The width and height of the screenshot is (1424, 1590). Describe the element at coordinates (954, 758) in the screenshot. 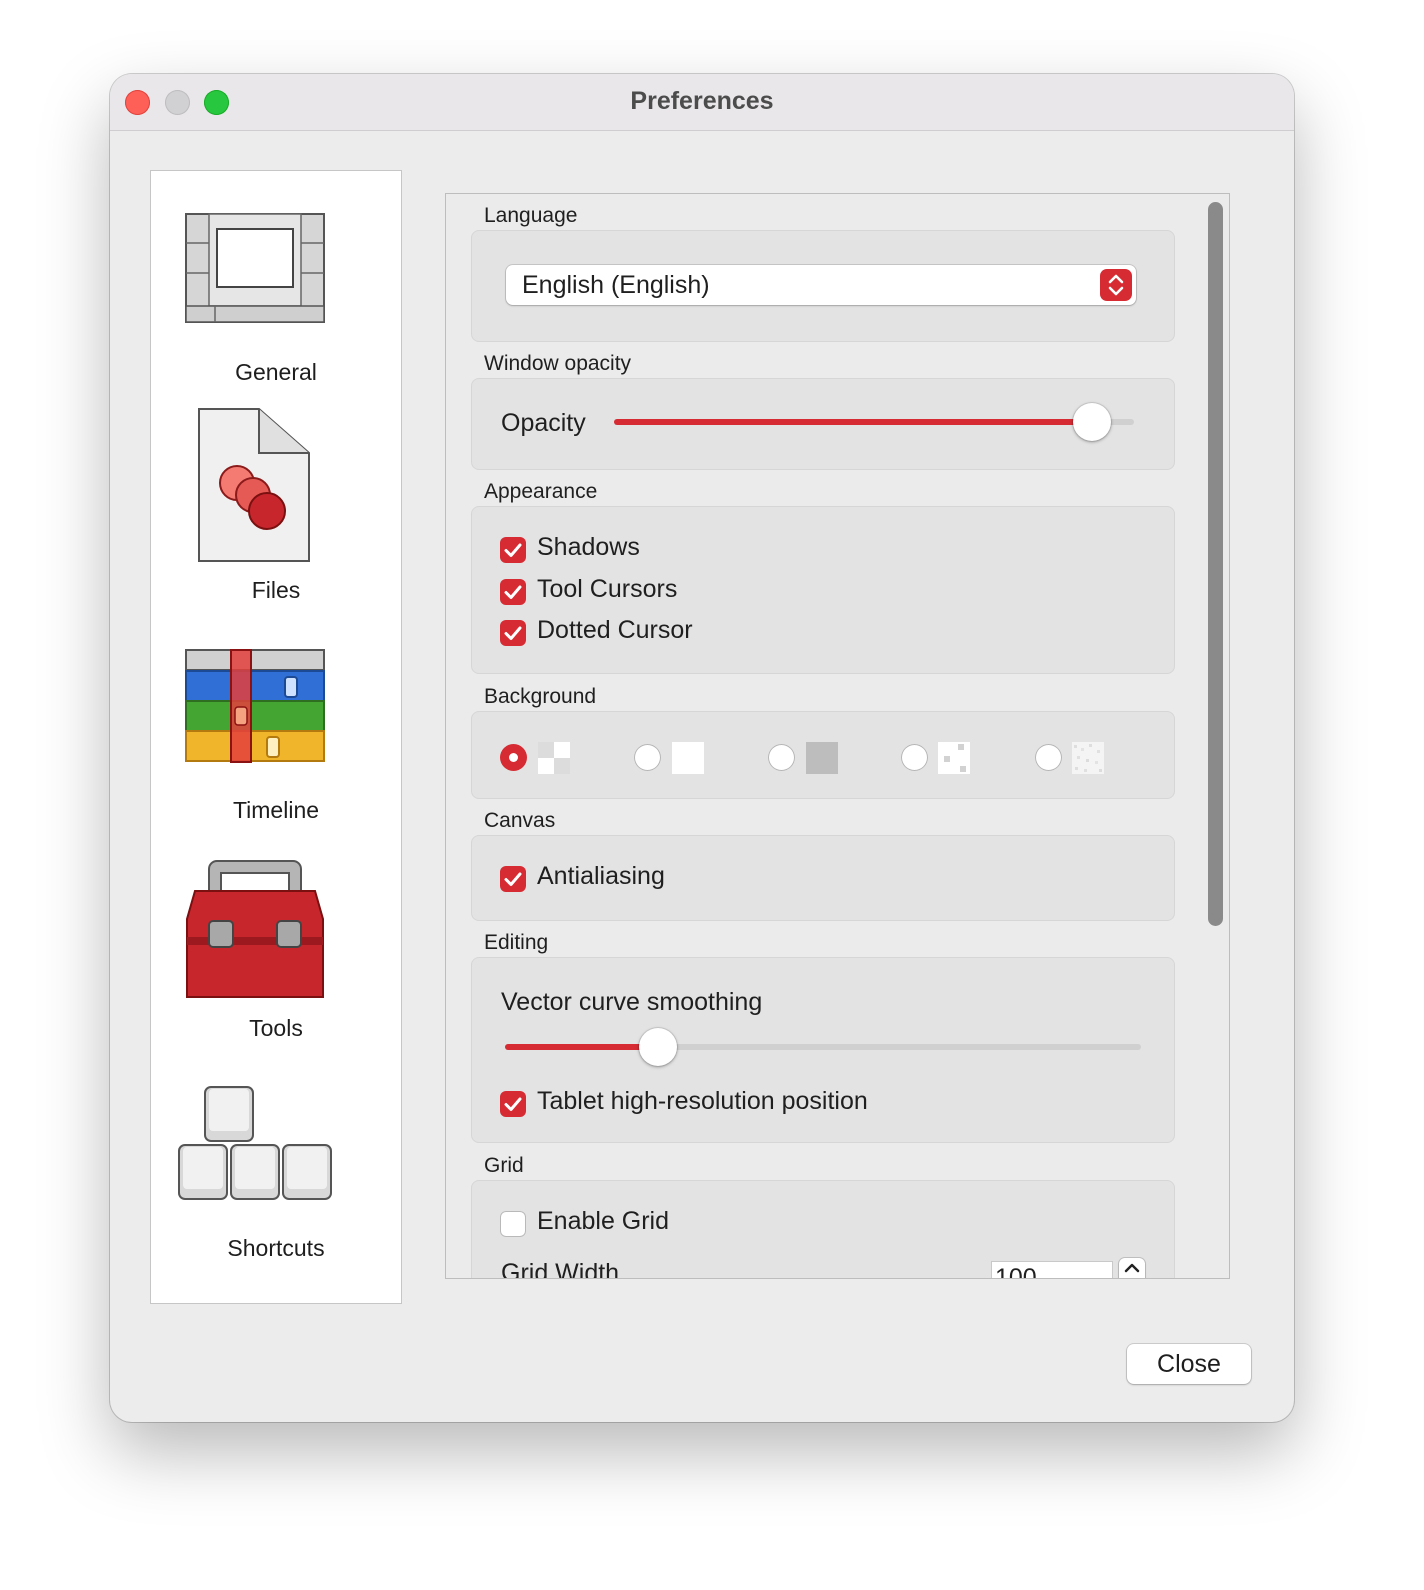

I see `sparse-pattern-swatch-icon` at that location.